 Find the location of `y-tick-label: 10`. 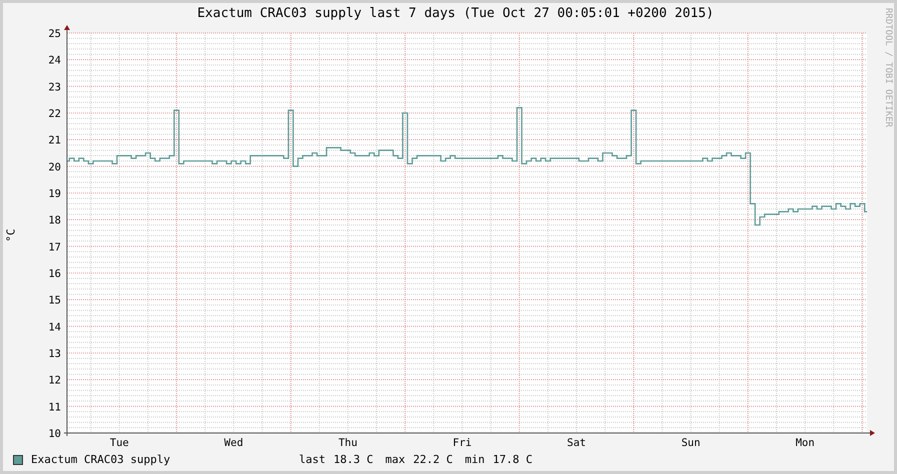

y-tick-label: 10 is located at coordinates (54, 434).